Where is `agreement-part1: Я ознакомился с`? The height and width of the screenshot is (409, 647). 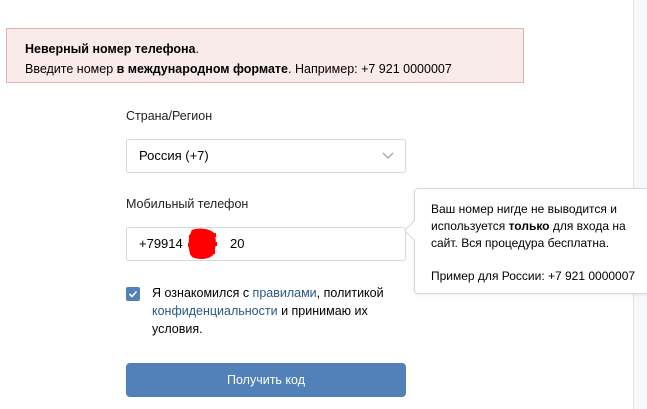
agreement-part1: Я ознакомился с is located at coordinates (202, 293).